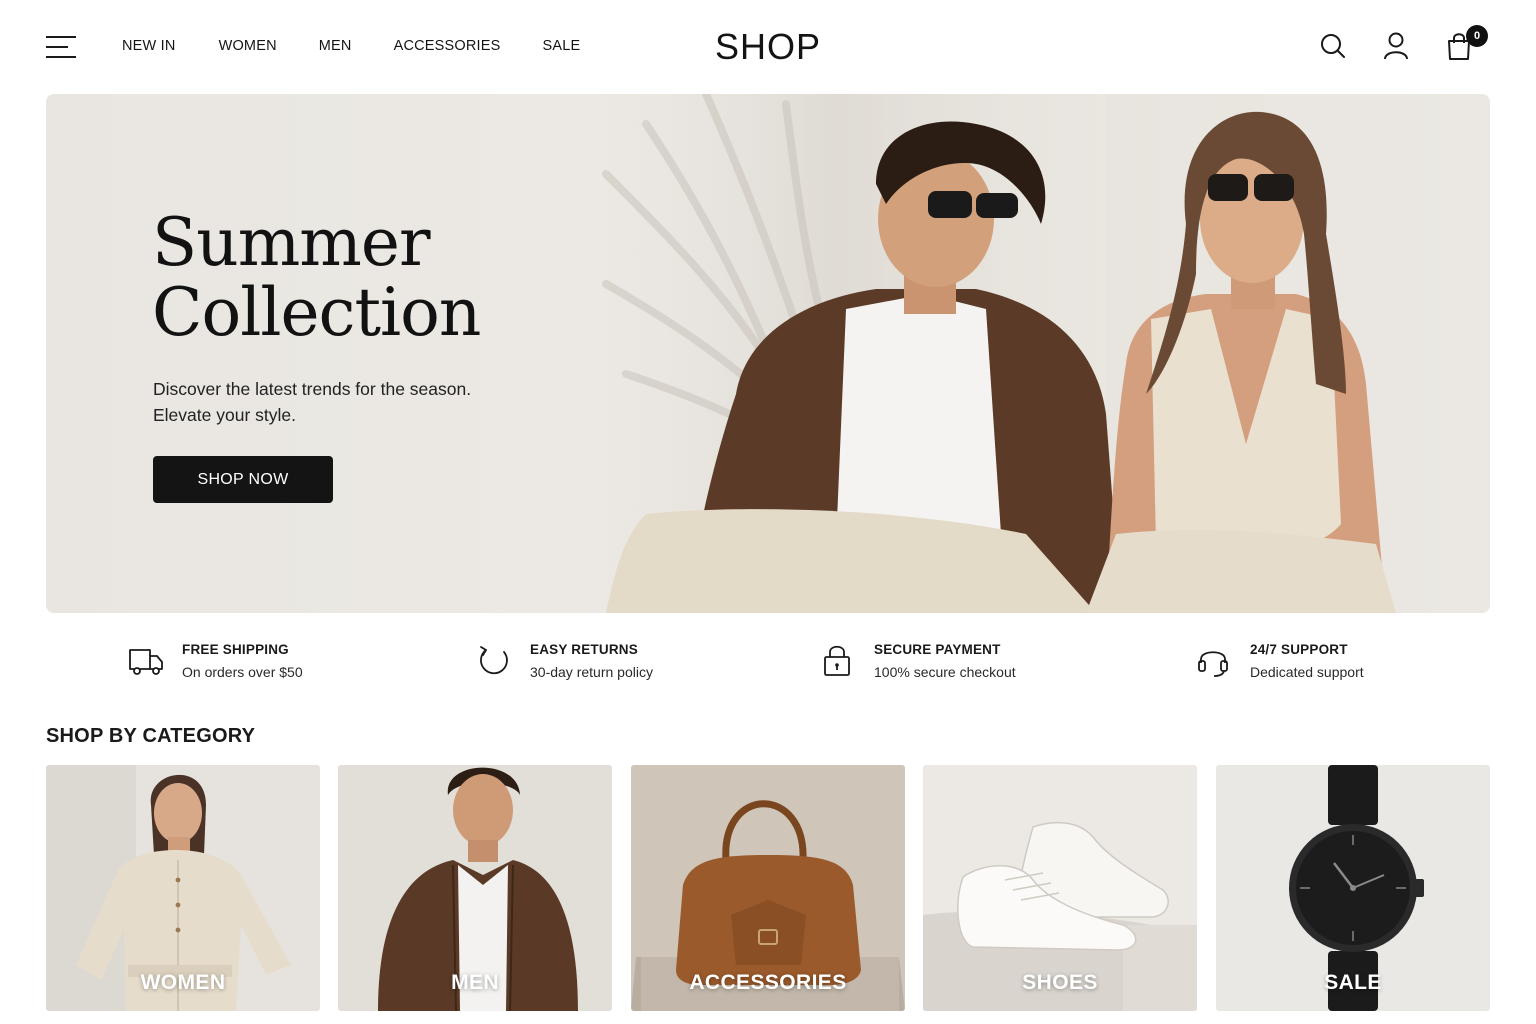  I want to click on shop-now-button: SHOP NOW, so click(243, 479).